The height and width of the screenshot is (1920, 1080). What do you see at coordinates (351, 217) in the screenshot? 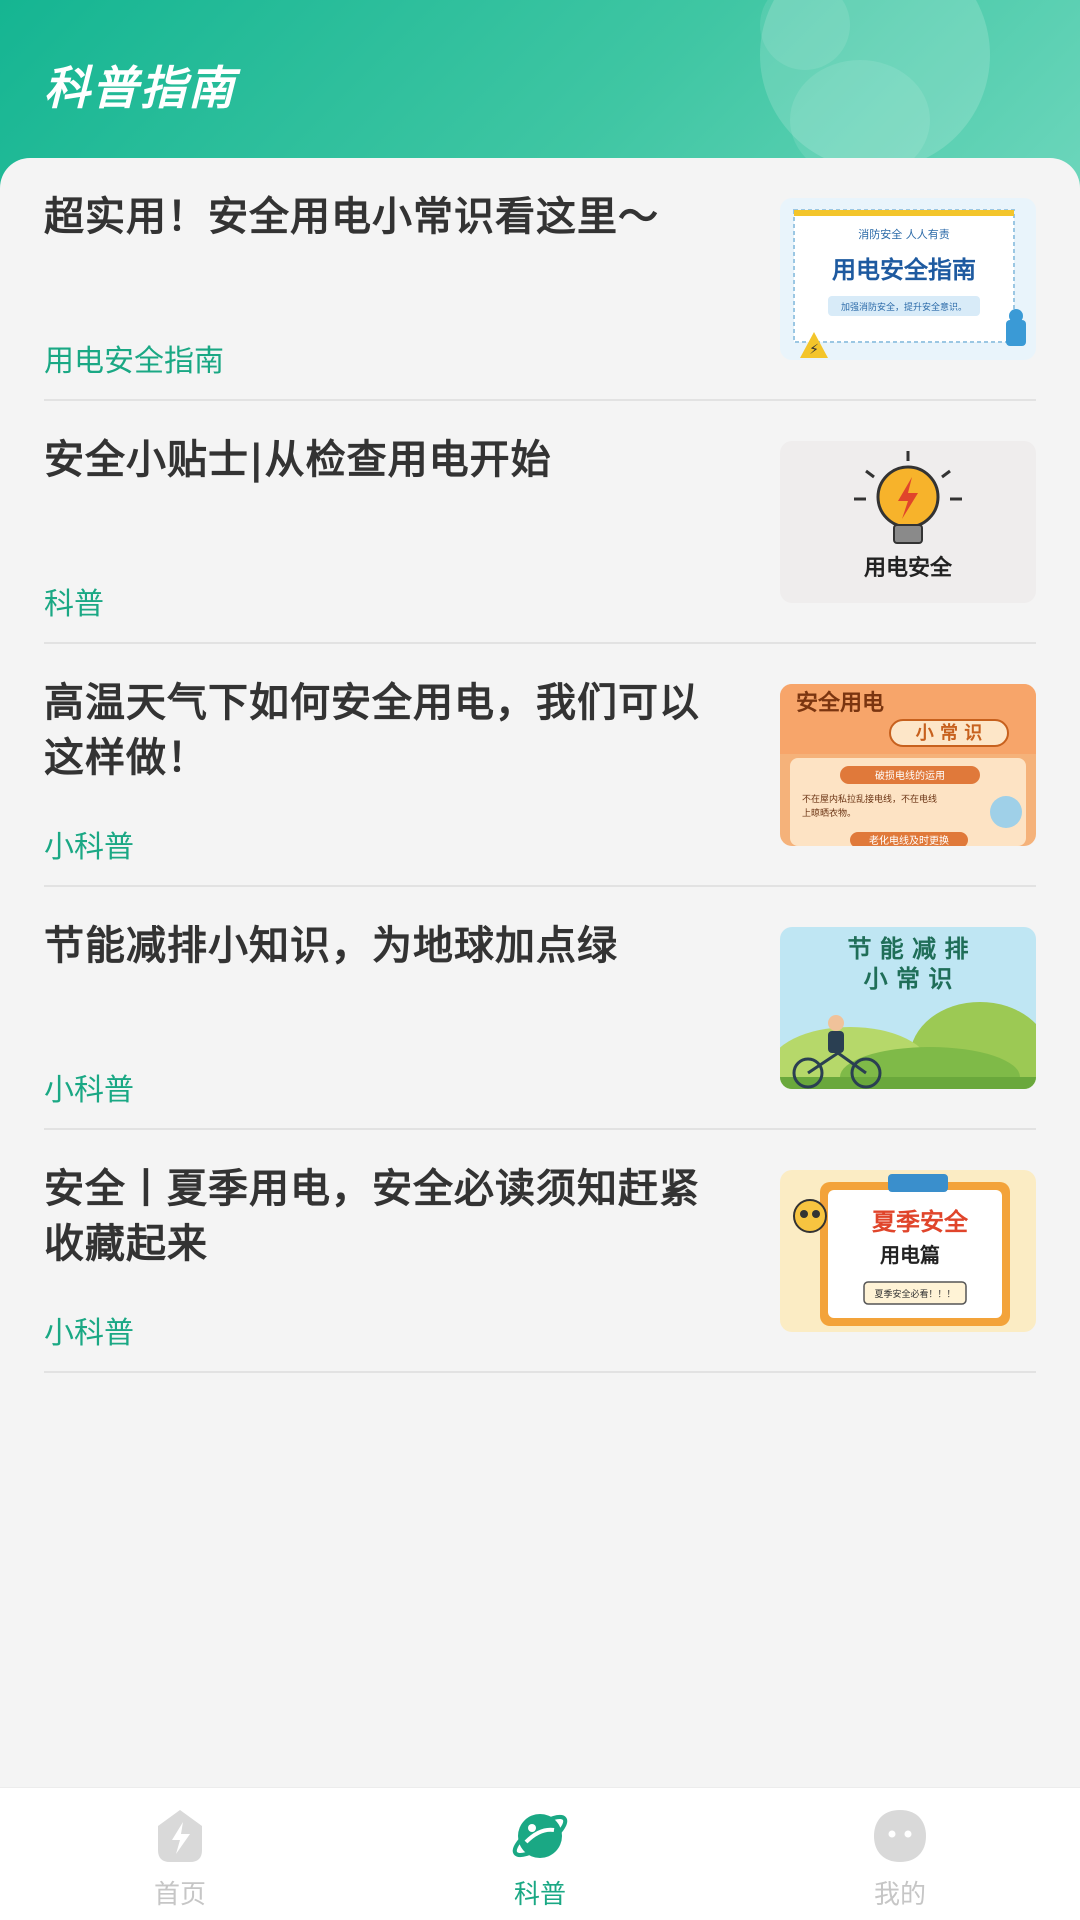
I see `article-title: 超实用！安全用电小常识看这里～` at bounding box center [351, 217].